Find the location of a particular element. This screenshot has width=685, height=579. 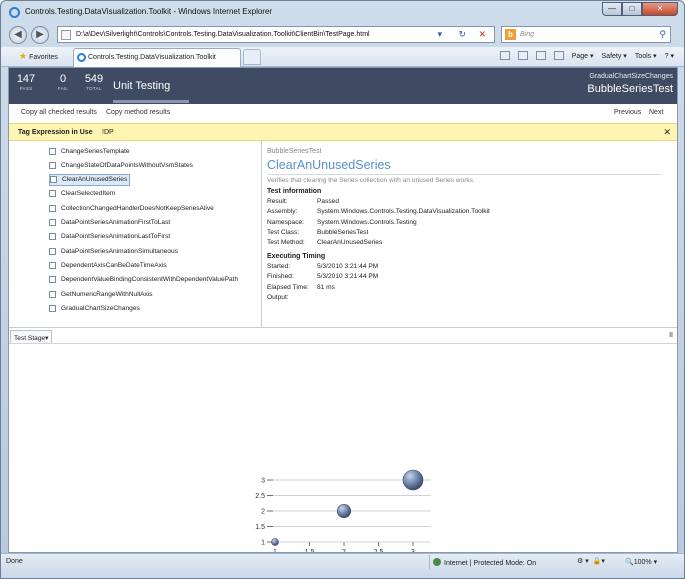

test-name: ClearSelectedItem is located at coordinates (88, 194).